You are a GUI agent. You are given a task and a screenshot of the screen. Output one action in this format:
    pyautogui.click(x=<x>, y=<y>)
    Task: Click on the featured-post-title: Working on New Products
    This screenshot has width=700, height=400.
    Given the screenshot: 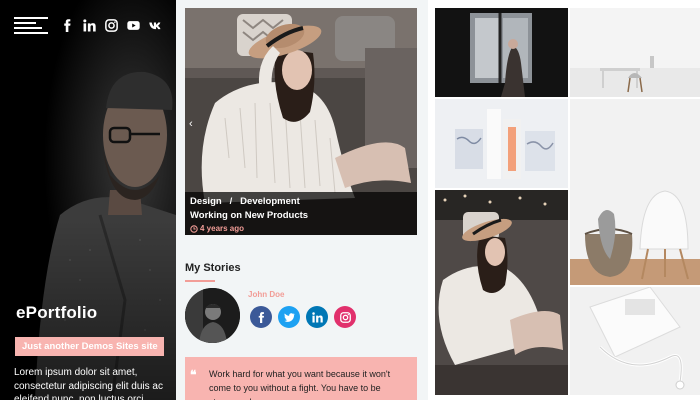 What is the action you would take?
    pyautogui.click(x=249, y=215)
    